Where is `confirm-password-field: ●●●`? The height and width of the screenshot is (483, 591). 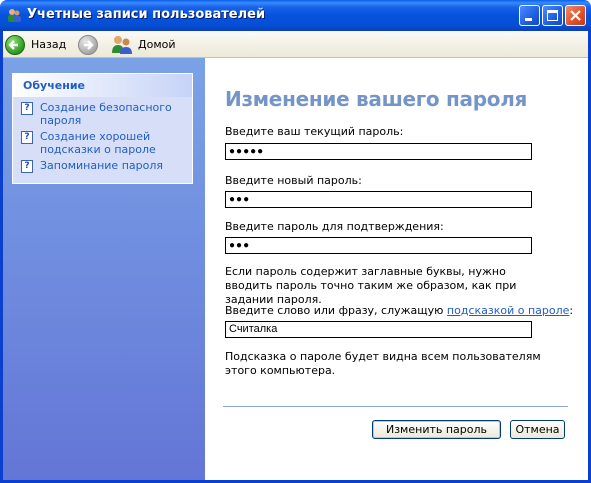
confirm-password-field: ●●● is located at coordinates (378, 245).